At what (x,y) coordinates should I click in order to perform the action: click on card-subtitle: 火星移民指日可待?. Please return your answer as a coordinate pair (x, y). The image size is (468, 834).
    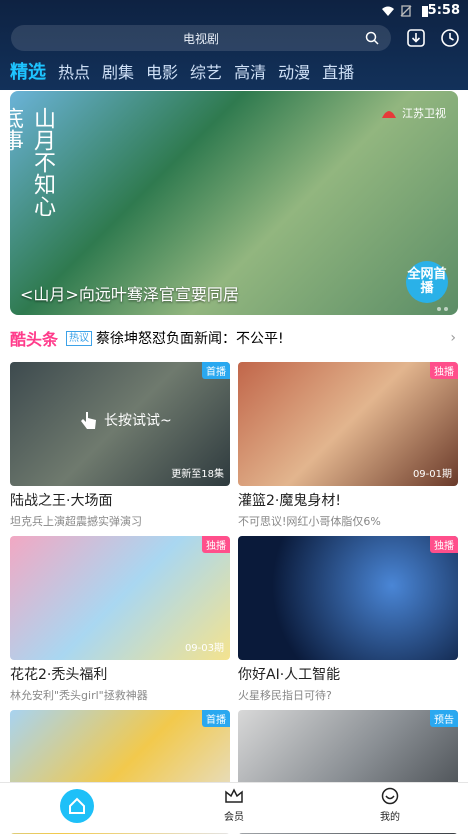
    Looking at the image, I should click on (285, 695).